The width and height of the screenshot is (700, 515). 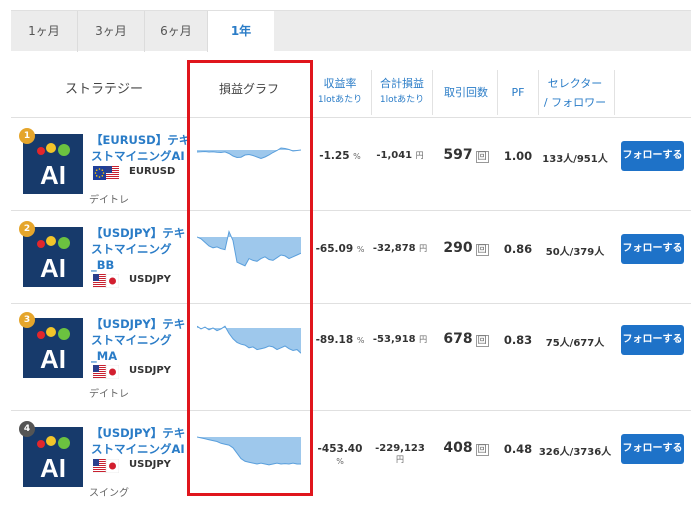 I want to click on return-rate-value: -65.09 %, so click(x=340, y=249).